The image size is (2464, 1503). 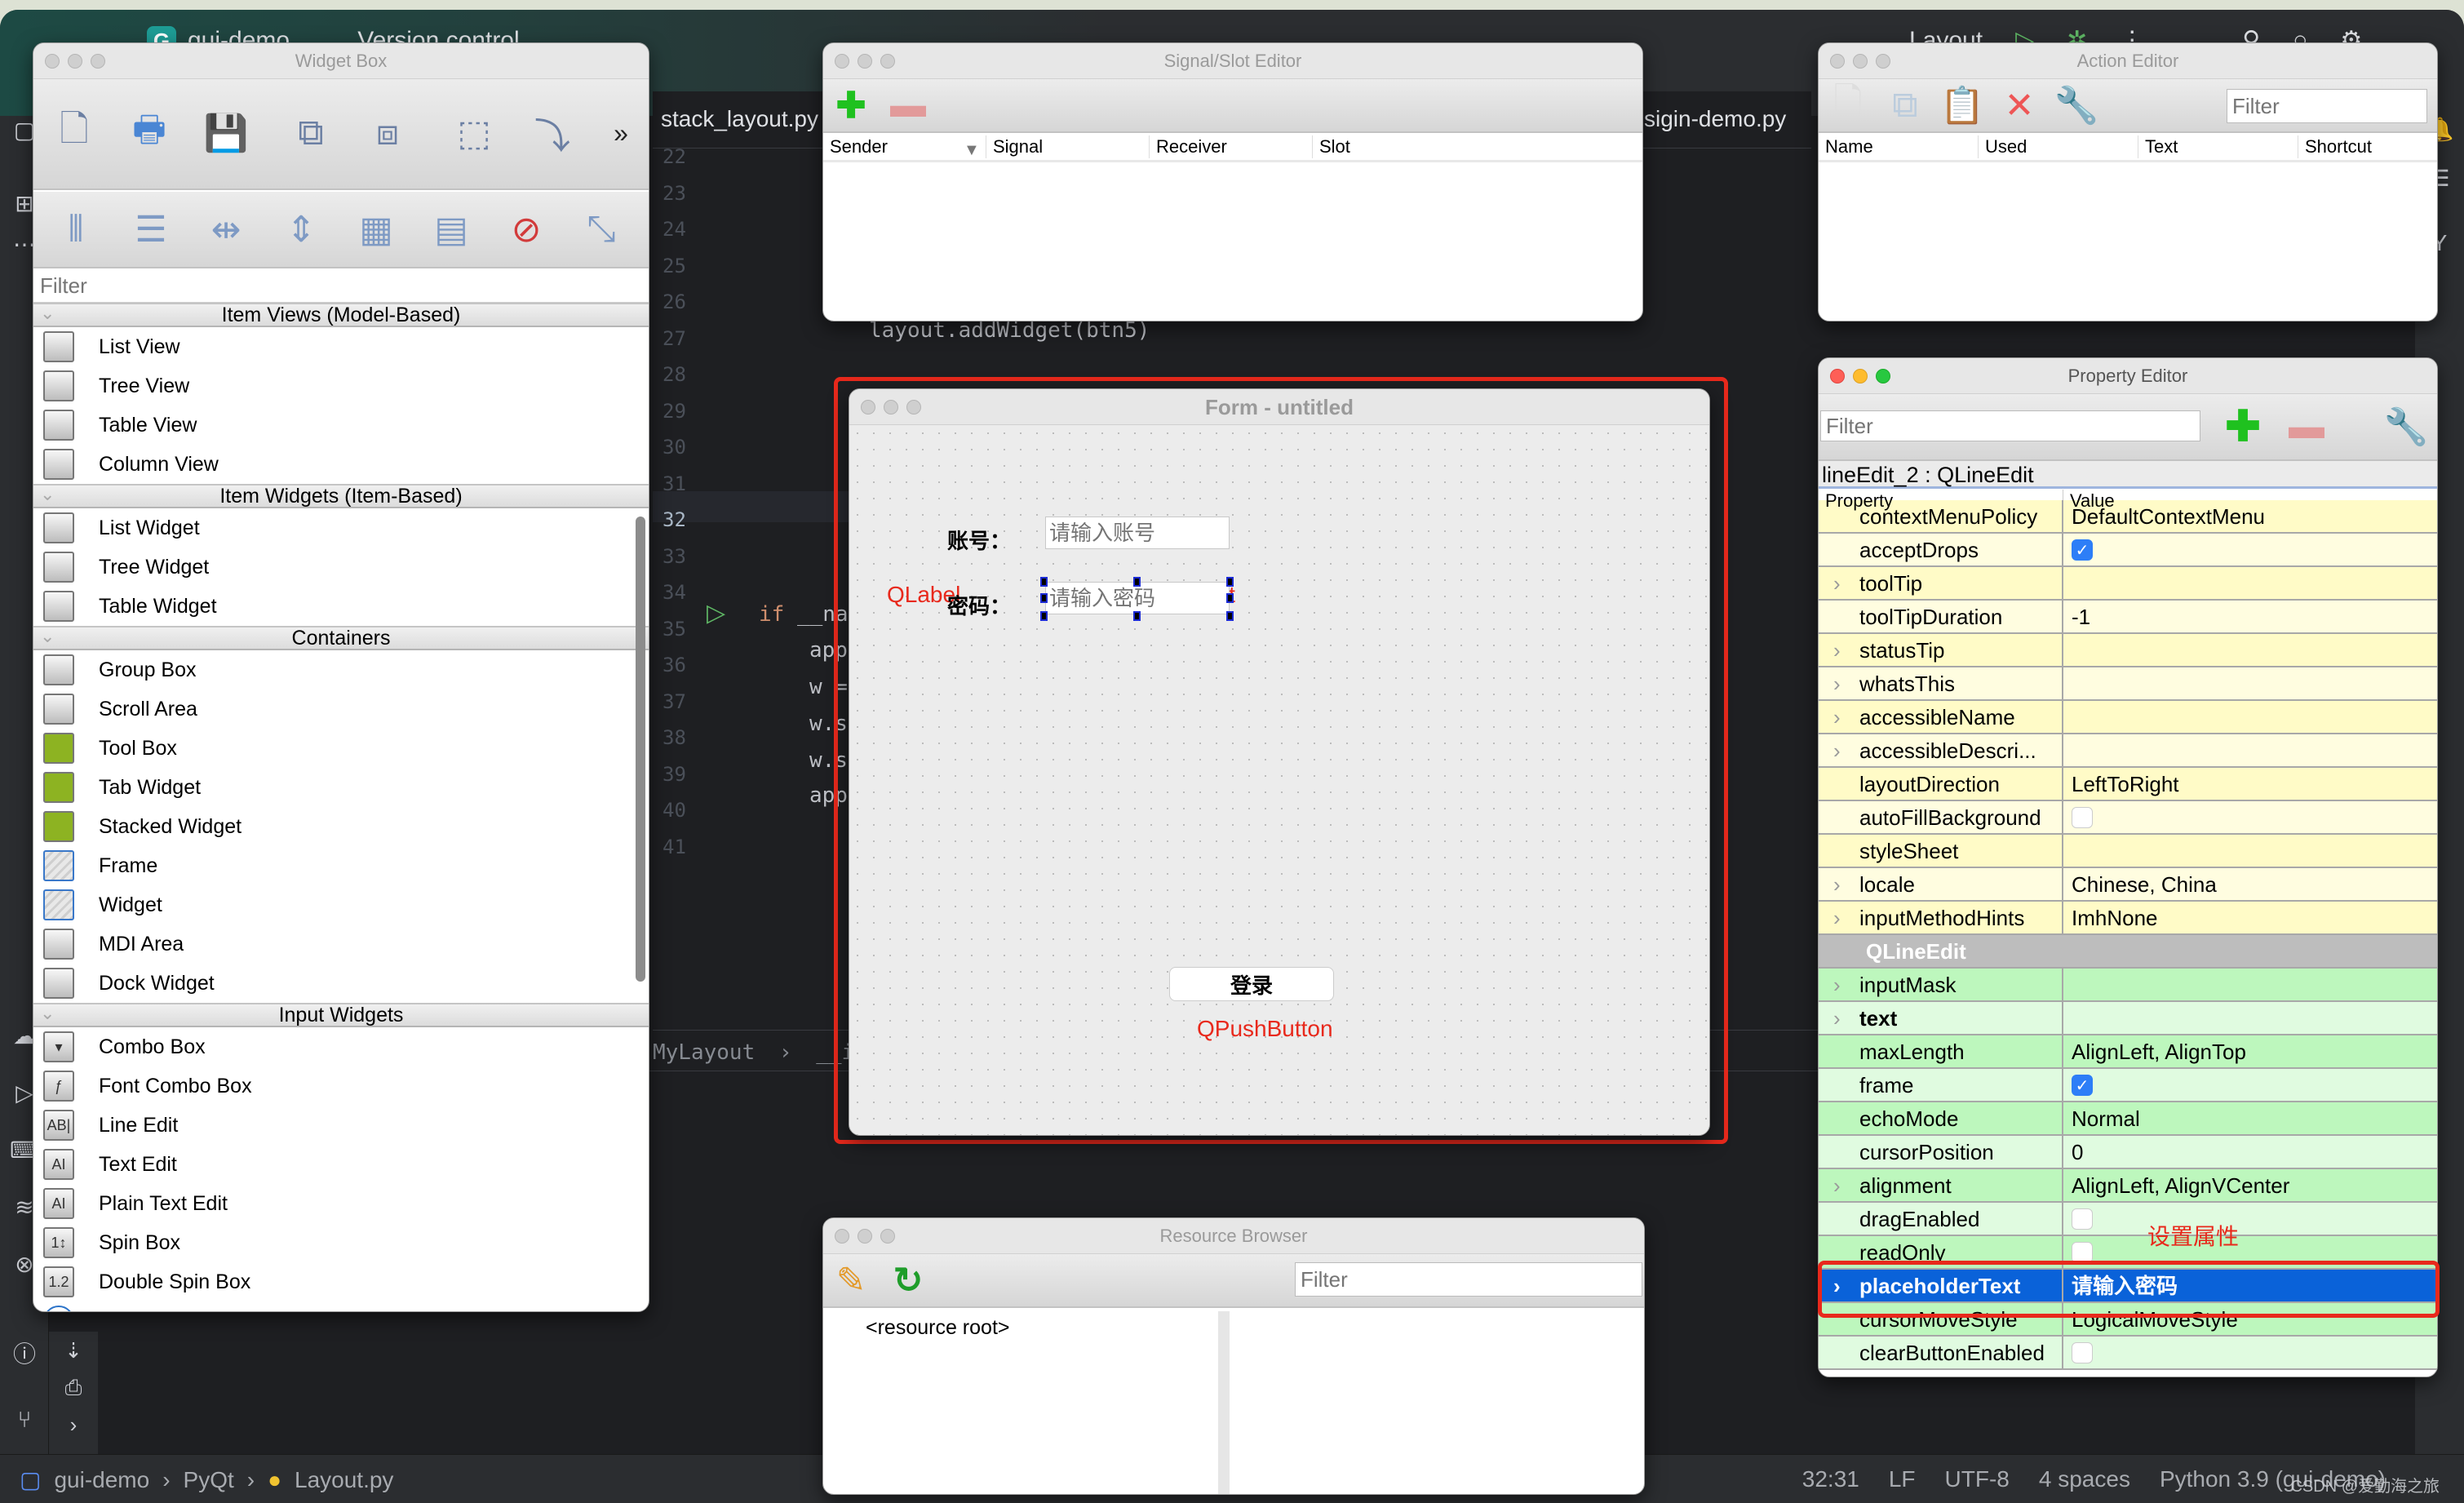 I want to click on new-form-icon: 🗋, so click(x=74, y=133).